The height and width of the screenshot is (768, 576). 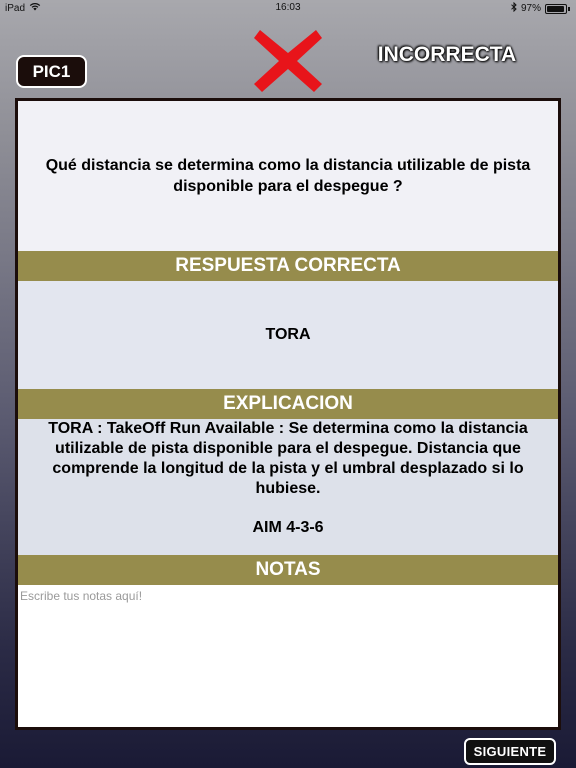 What do you see at coordinates (51, 71) in the screenshot?
I see `category-tag-button: PIC1` at bounding box center [51, 71].